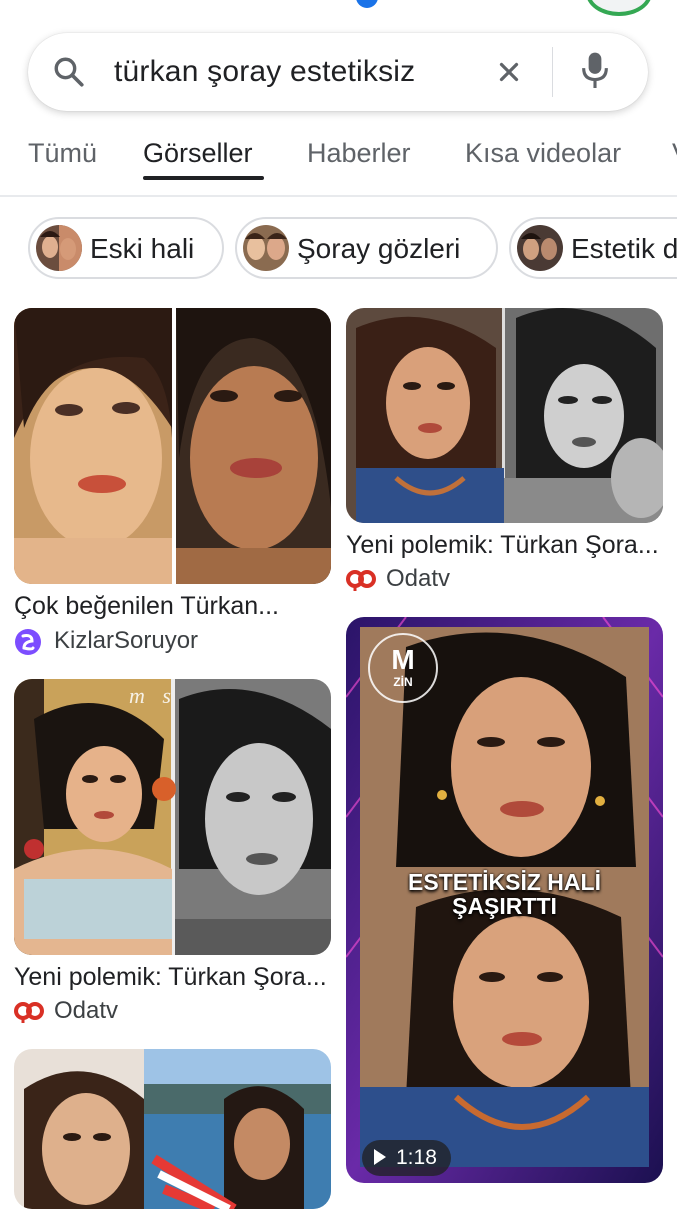 The image size is (677, 1209). Describe the element at coordinates (552, 72) in the screenshot. I see `search-divider` at that location.